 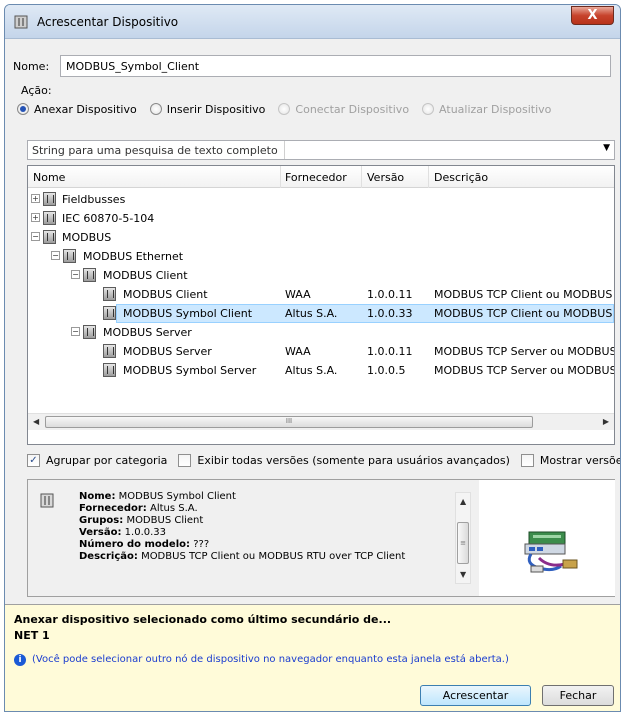 What do you see at coordinates (145, 532) in the screenshot?
I see `detail-version: 1.0.0.33` at bounding box center [145, 532].